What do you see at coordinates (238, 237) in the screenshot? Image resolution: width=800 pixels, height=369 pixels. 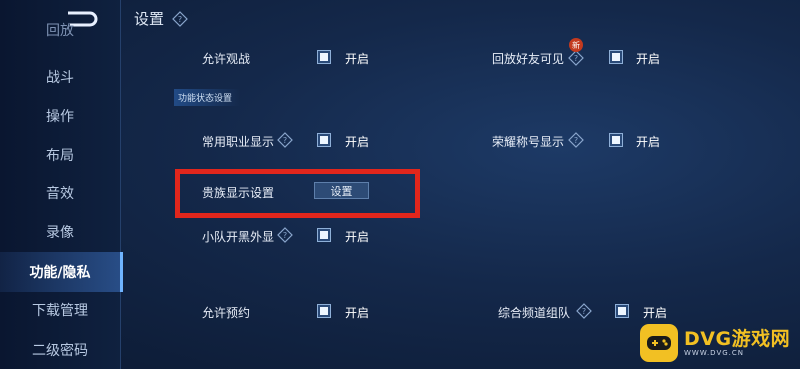 I see `squad-black-label: 小队开黑外显` at bounding box center [238, 237].